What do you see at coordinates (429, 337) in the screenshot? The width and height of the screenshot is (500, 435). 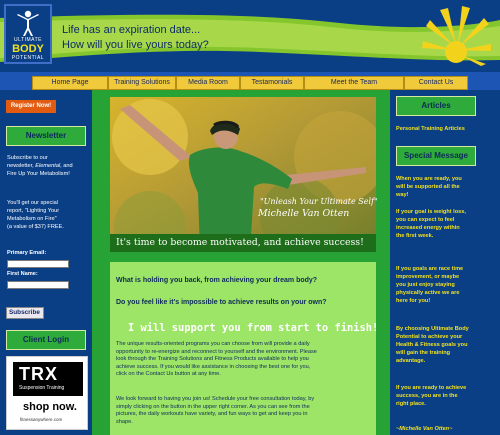 I see `special-line: Potential to achieve your` at bounding box center [429, 337].